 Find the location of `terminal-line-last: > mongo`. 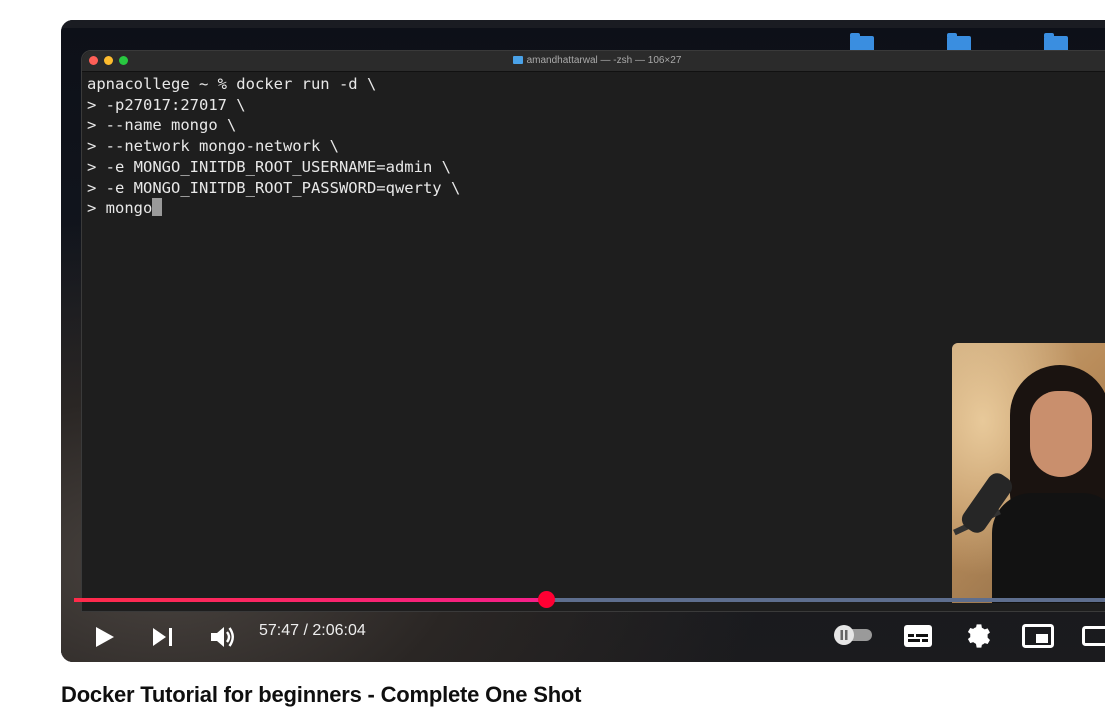

terminal-line-last: > mongo is located at coordinates (596, 208).